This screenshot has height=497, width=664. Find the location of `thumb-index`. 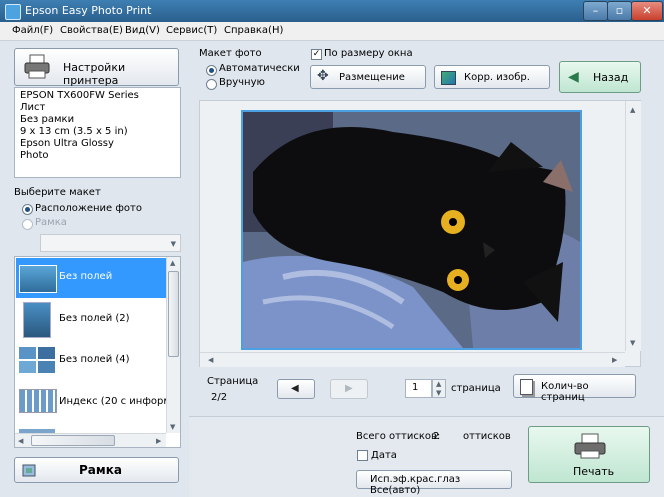

thumb-index is located at coordinates (38, 401).